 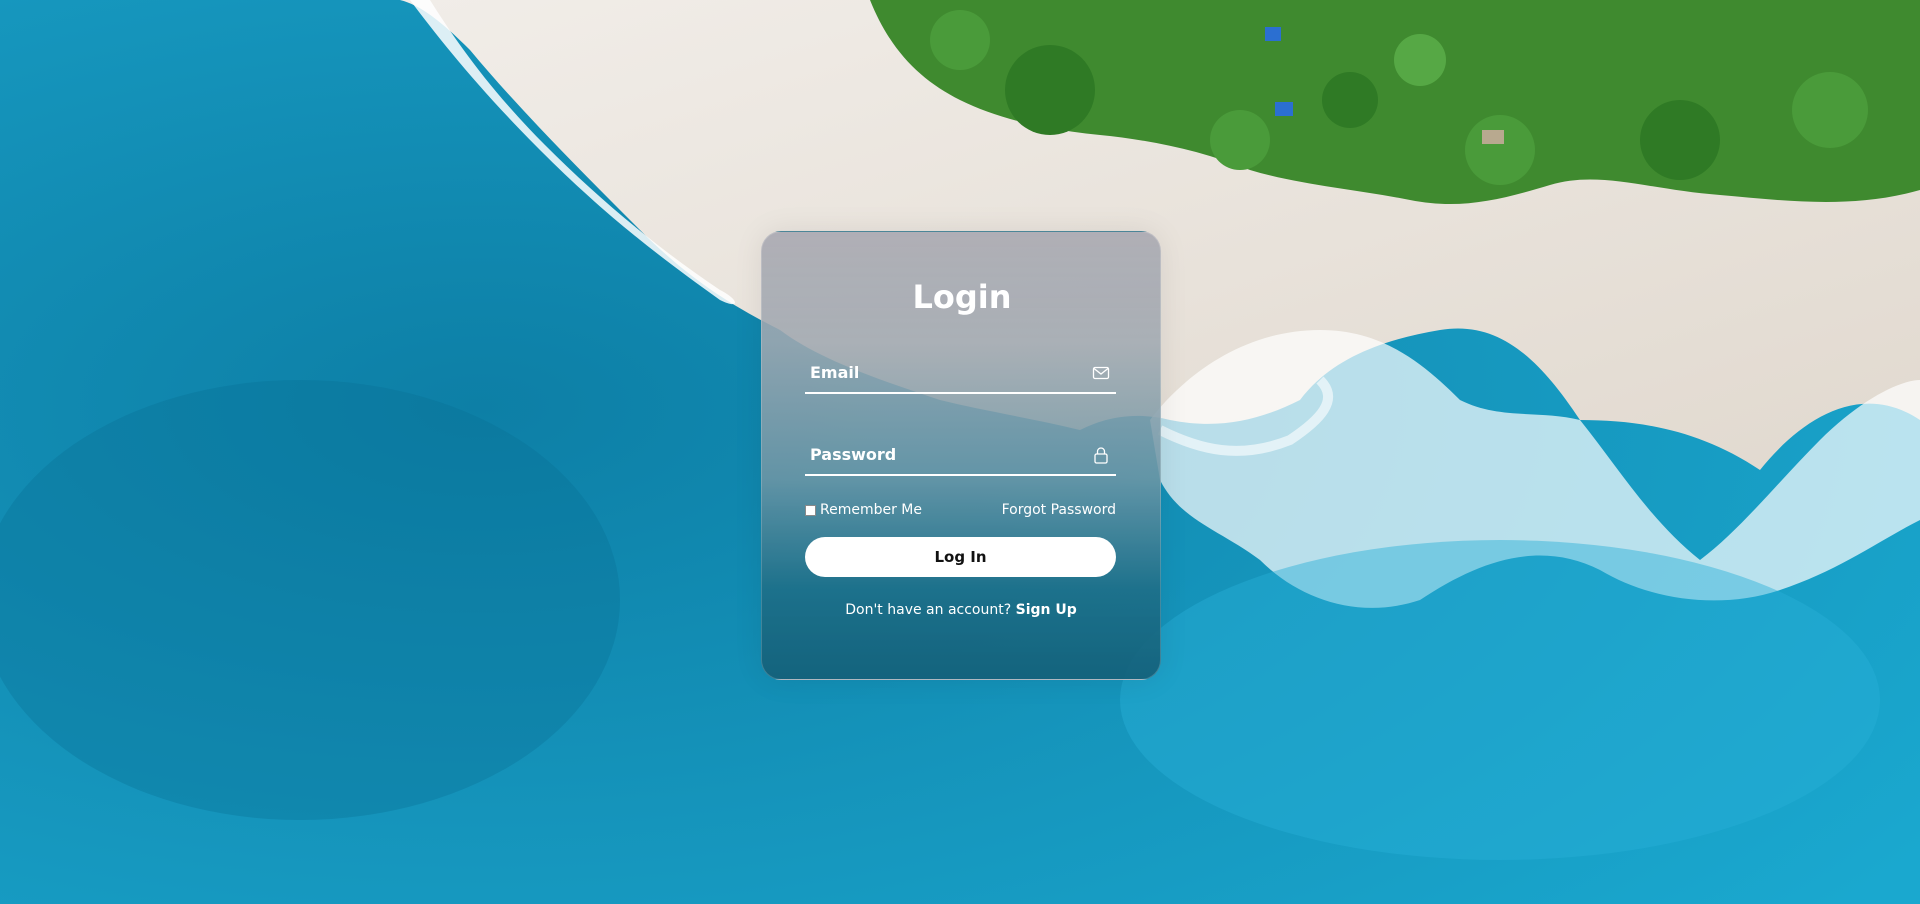 What do you see at coordinates (810, 510) in the screenshot?
I see `remember-me-checkbox` at bounding box center [810, 510].